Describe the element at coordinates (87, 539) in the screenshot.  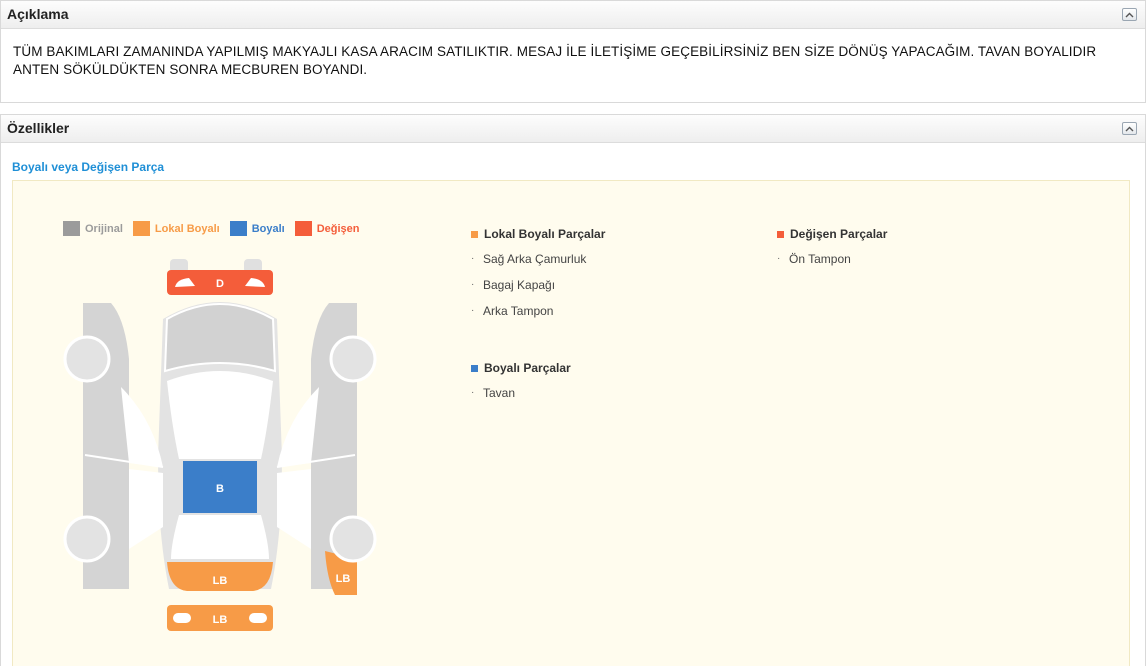
I see `left-rear-wheel` at that location.